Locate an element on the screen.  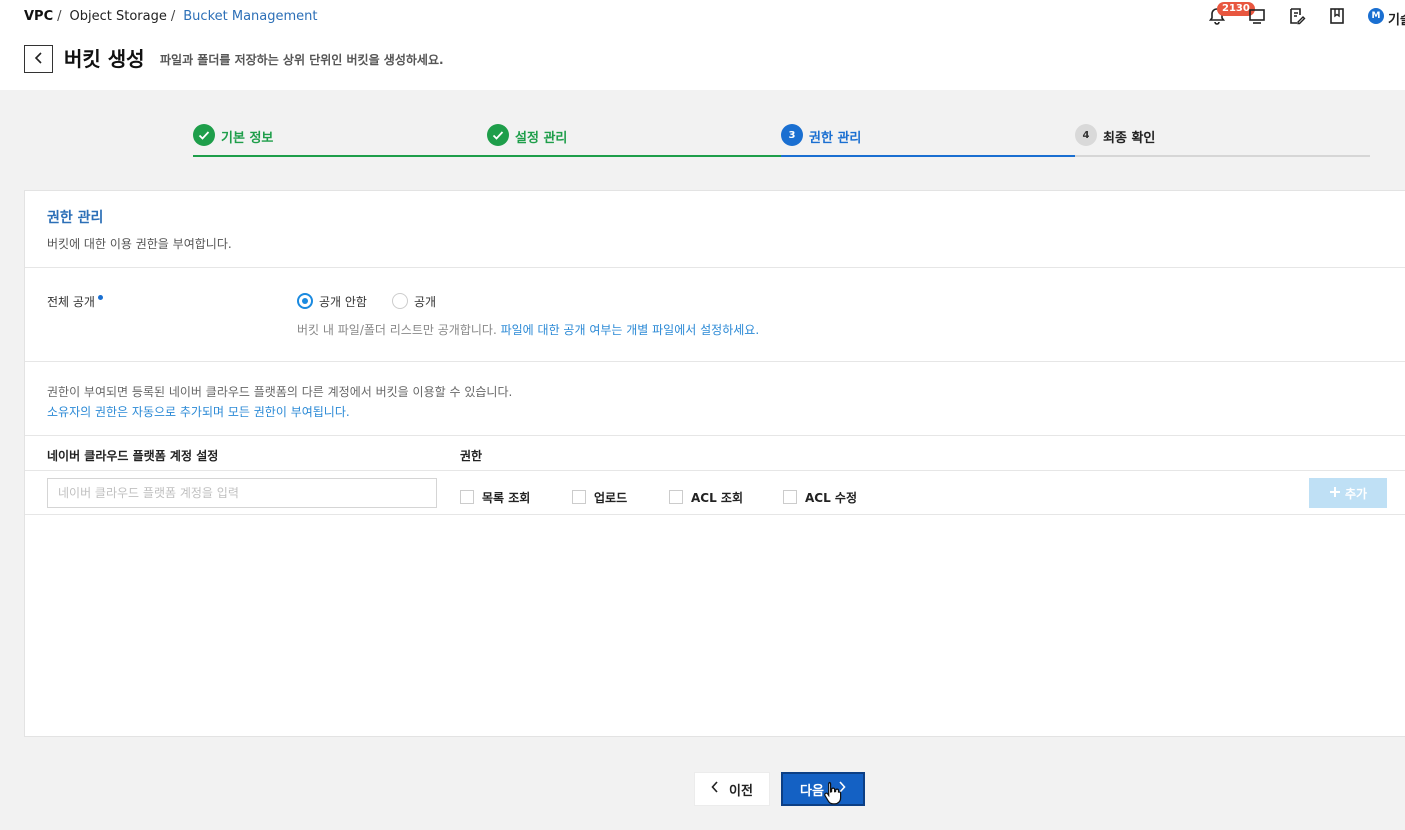
breadcrumb: VPC / Object Storage / Bucket Management is located at coordinates (171, 16).